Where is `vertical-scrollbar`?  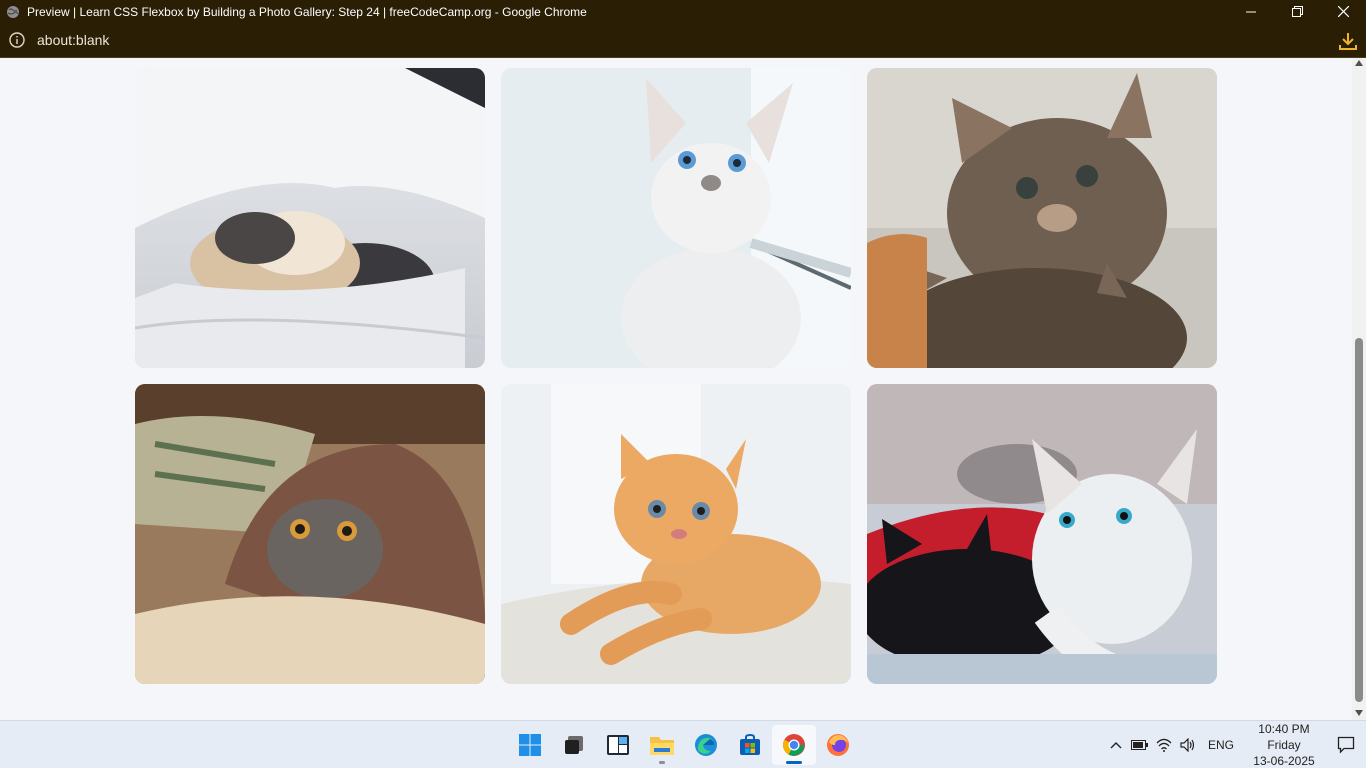 vertical-scrollbar is located at coordinates (1359, 389).